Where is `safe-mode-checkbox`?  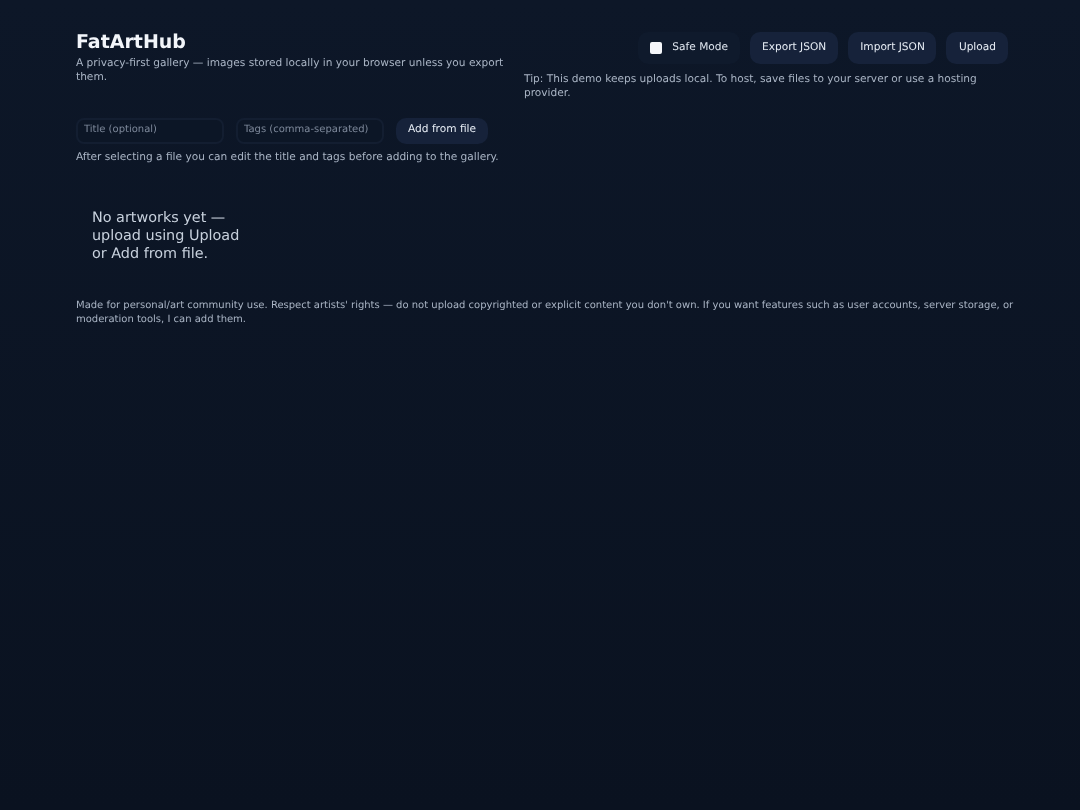
safe-mode-checkbox is located at coordinates (656, 48).